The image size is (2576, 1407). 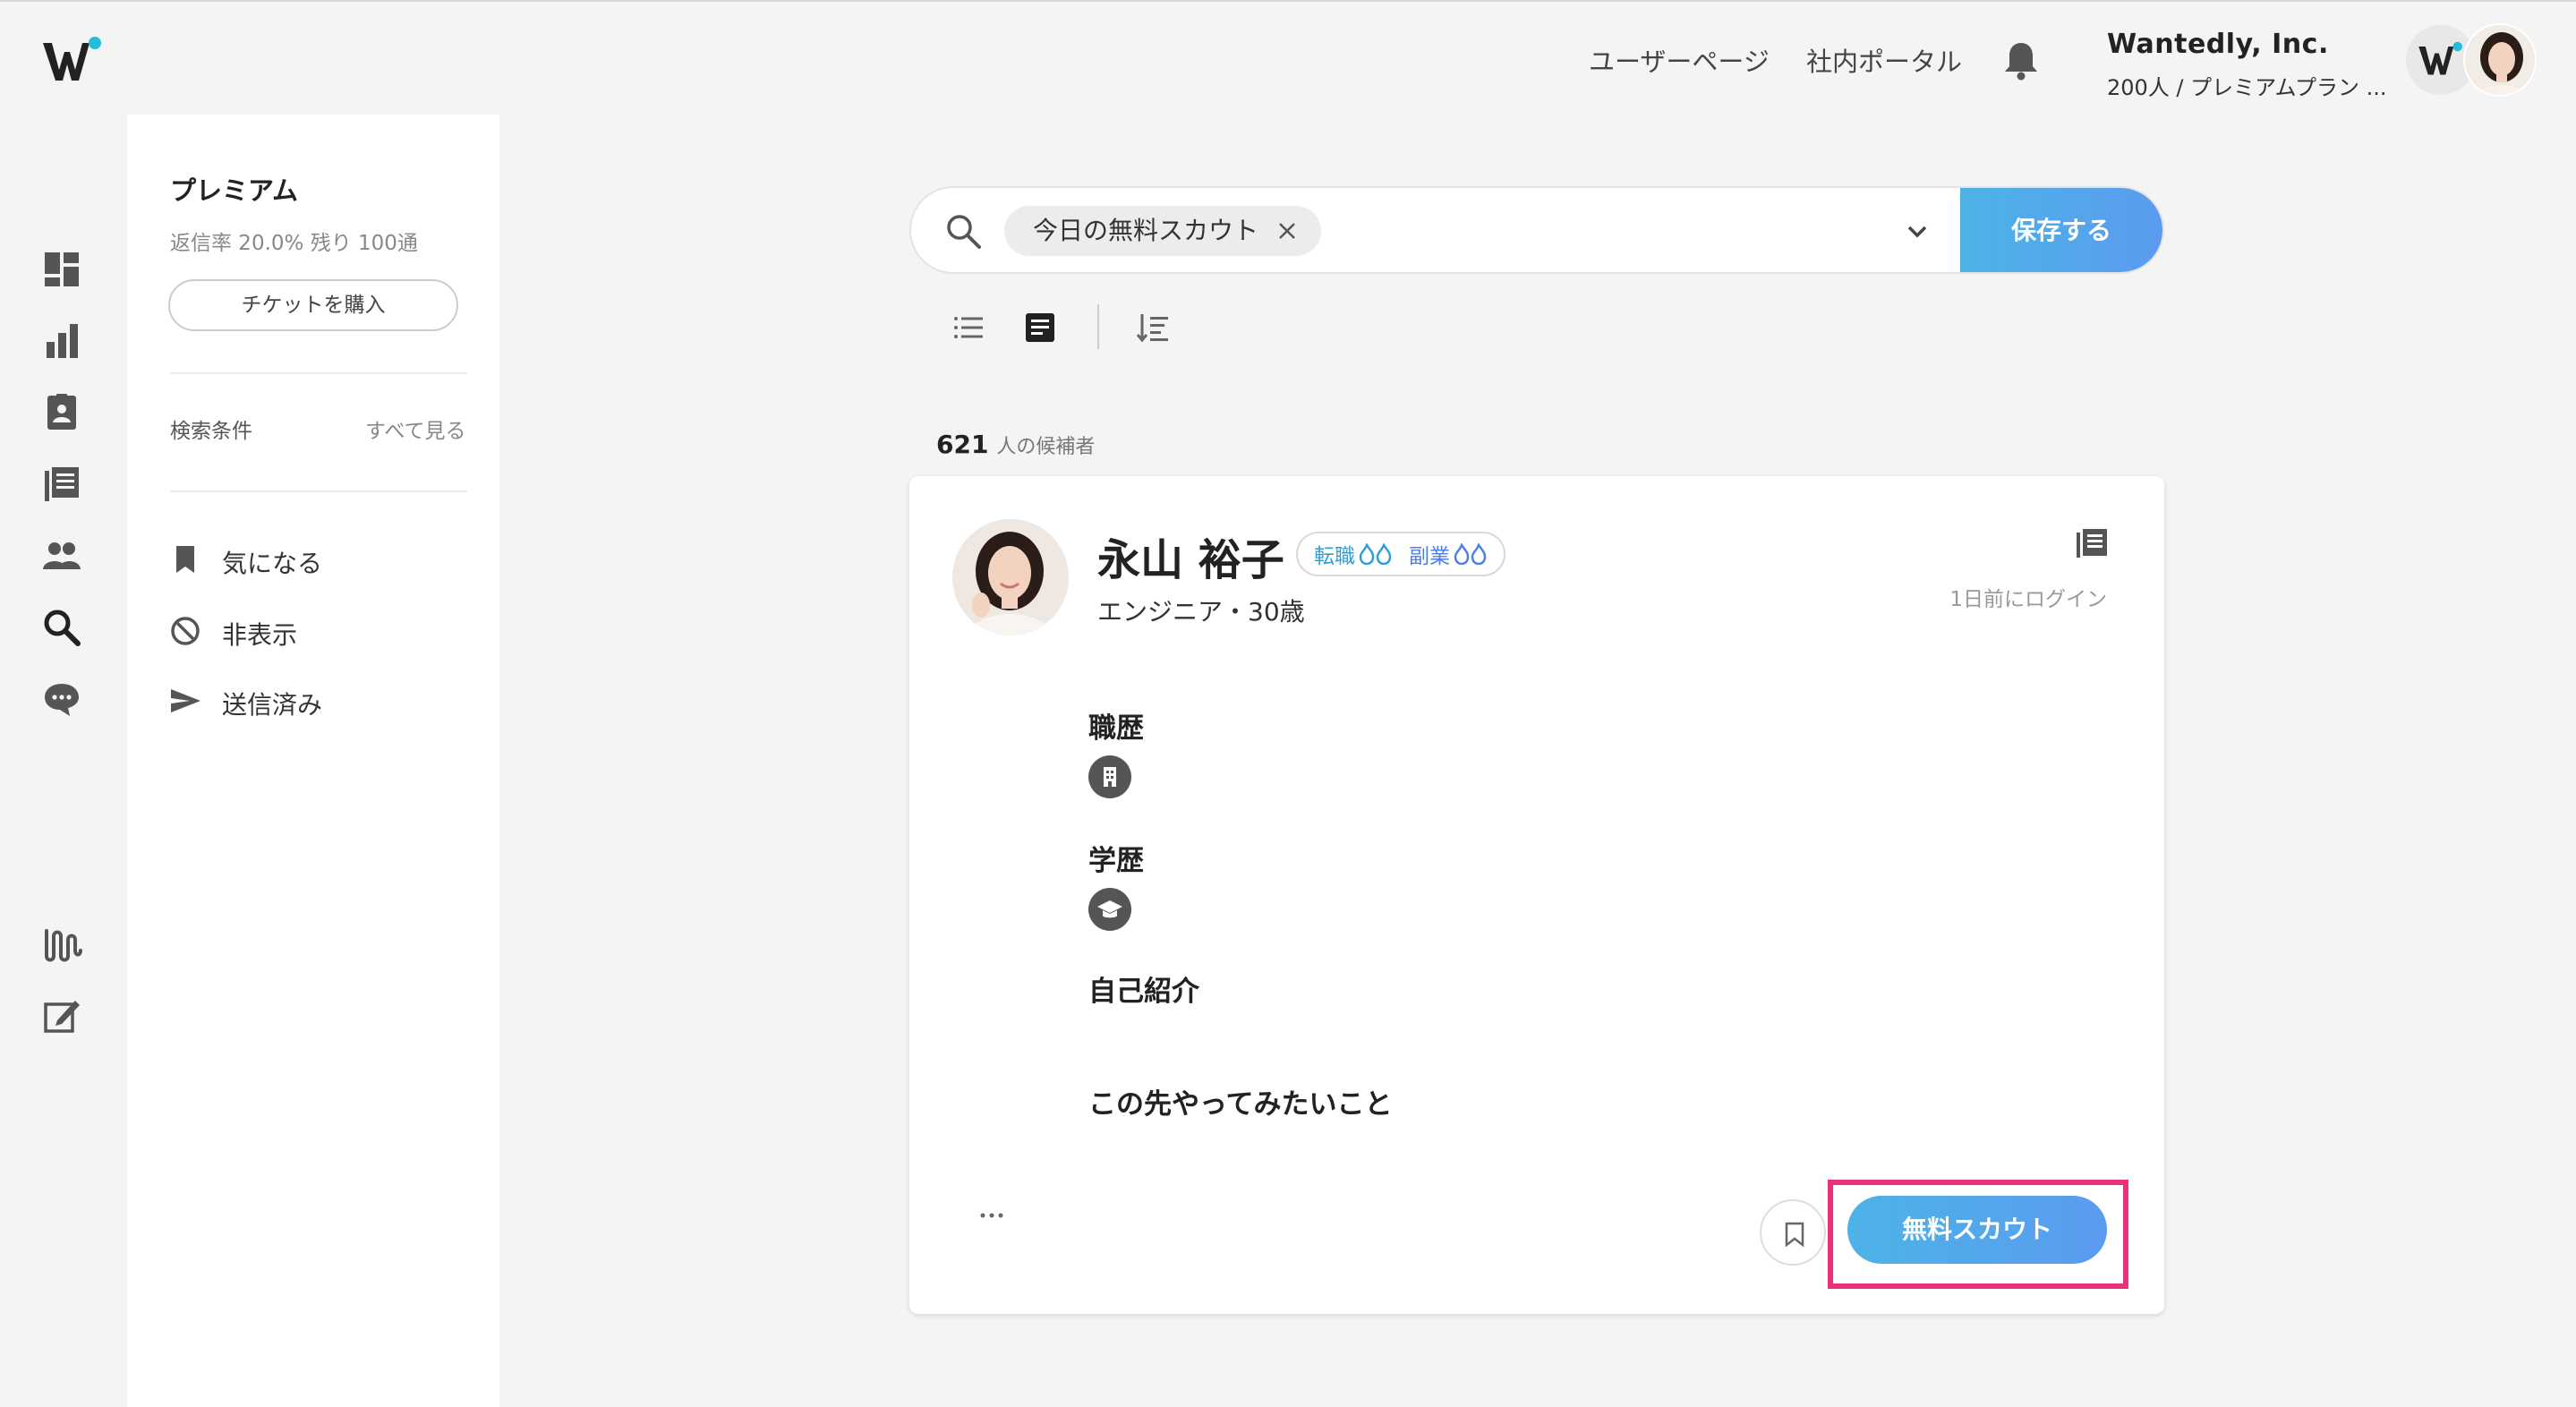 I want to click on badge-job-change: 転職, so click(x=1353, y=554).